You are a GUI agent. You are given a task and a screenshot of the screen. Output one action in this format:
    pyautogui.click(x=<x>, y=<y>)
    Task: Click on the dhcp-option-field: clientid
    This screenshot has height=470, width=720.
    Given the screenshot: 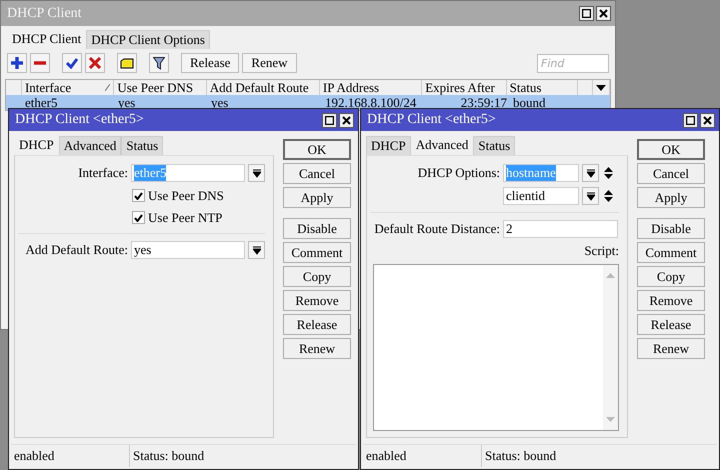 What is the action you would take?
    pyautogui.click(x=541, y=196)
    